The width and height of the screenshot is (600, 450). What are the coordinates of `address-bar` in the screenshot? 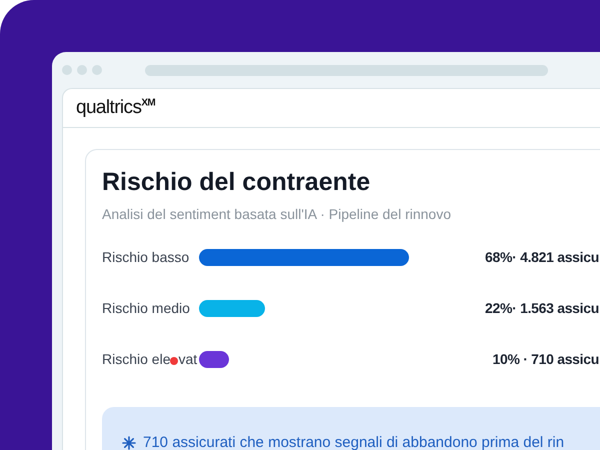 It's located at (346, 70).